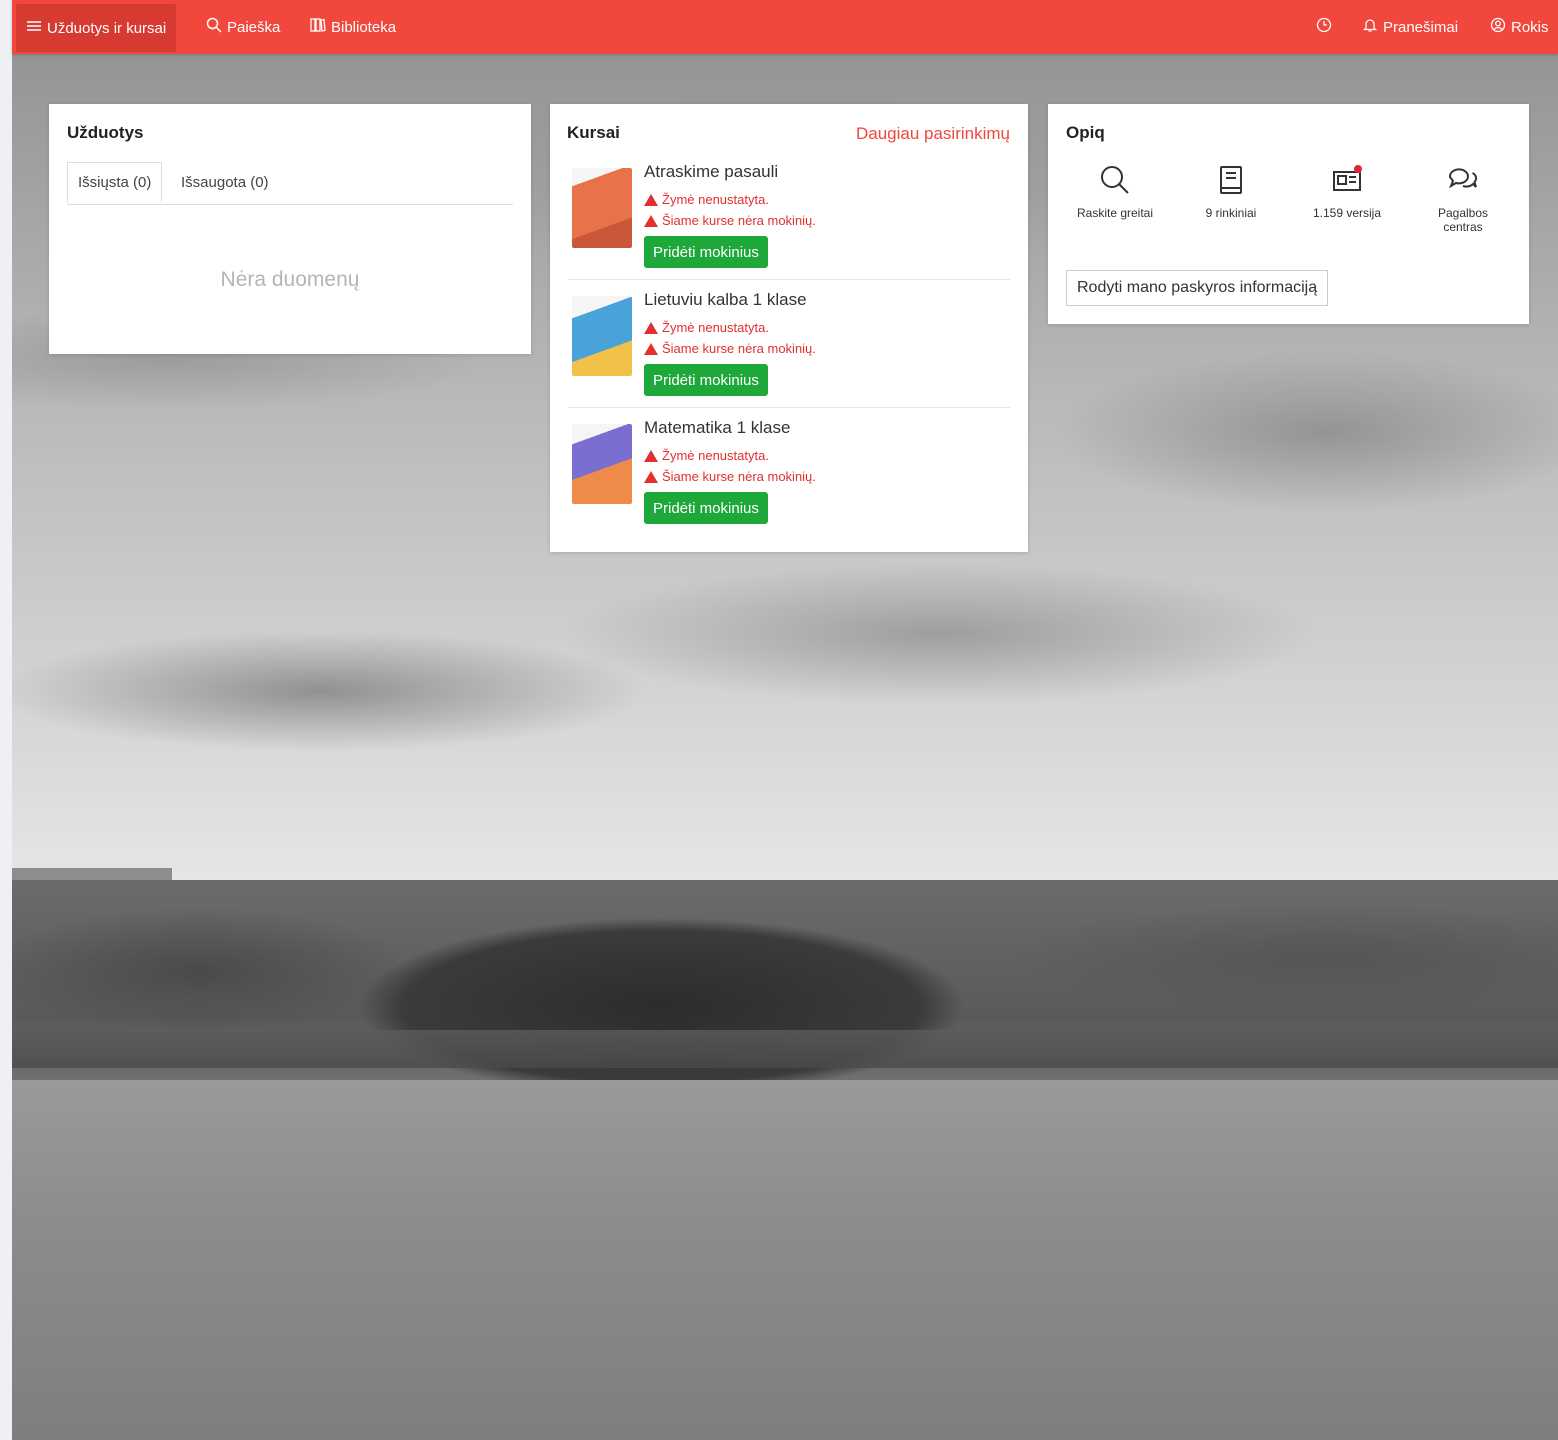  What do you see at coordinates (364, 27) in the screenshot?
I see `nav-library-label: Biblioteka` at bounding box center [364, 27].